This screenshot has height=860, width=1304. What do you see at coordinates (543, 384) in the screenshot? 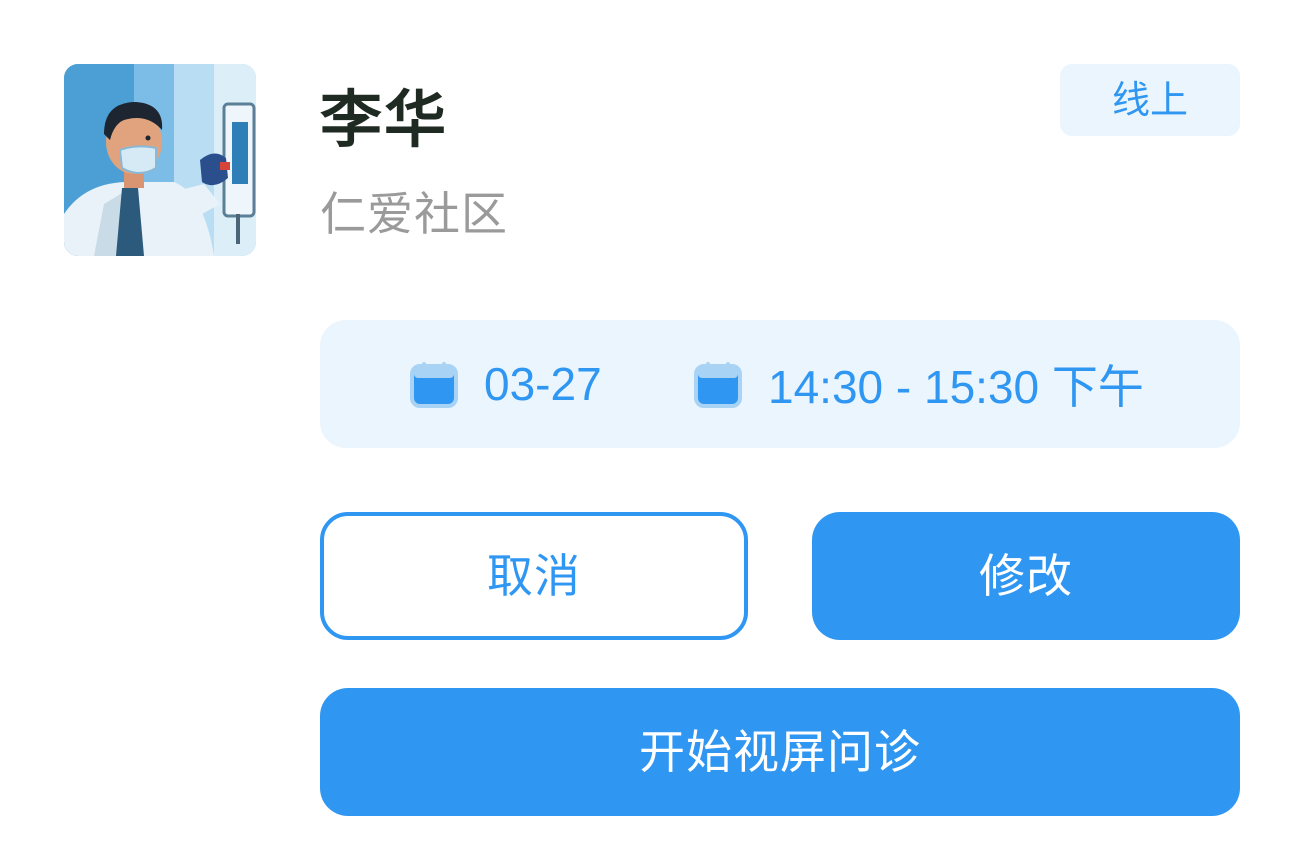
I see `schedule-date-text: 03-27` at bounding box center [543, 384].